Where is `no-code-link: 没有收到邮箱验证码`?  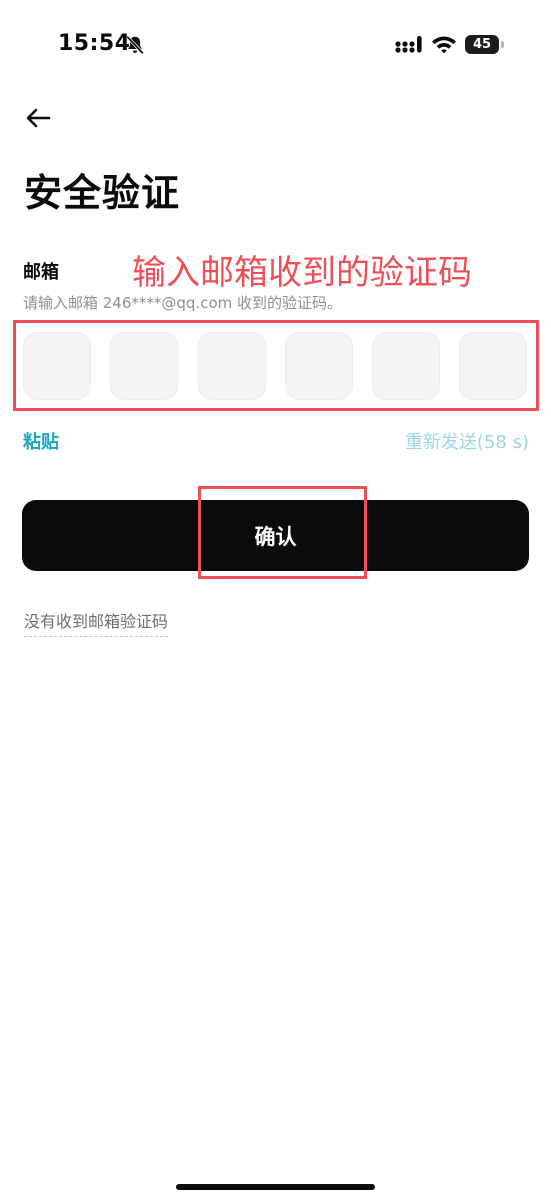 no-code-link: 没有收到邮箱验证码 is located at coordinates (96, 622).